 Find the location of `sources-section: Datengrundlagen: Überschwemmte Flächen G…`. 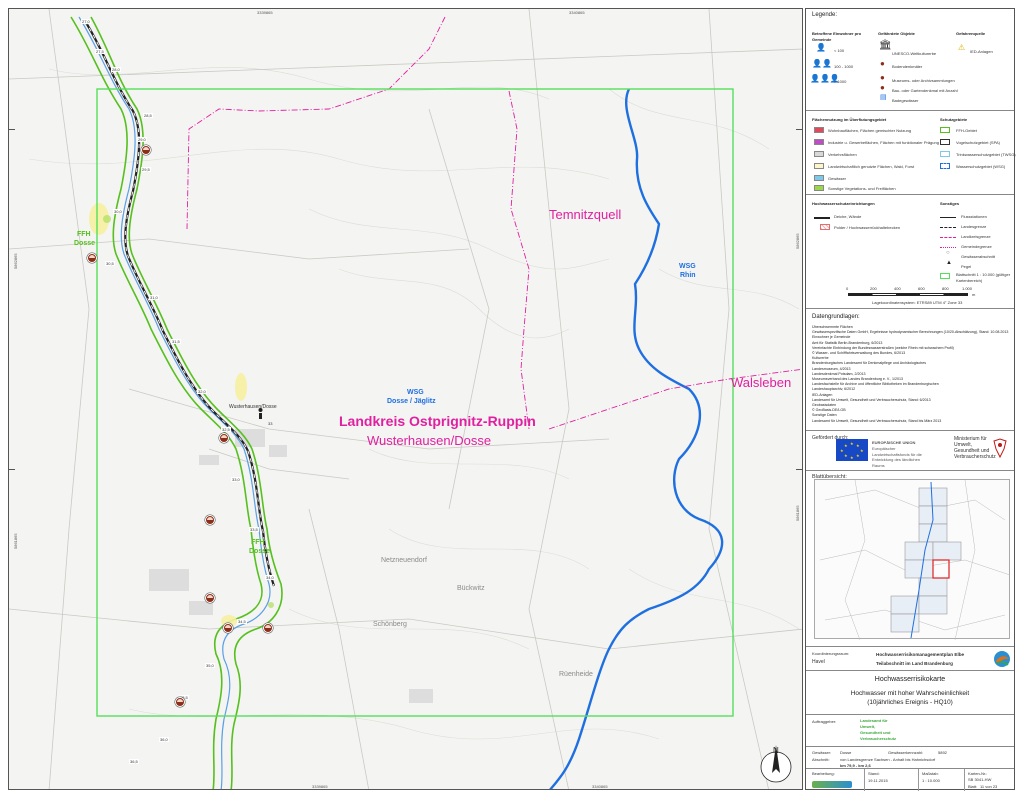

sources-section: Datengrundlagen: Überschwemmte Flächen G… is located at coordinates (910, 370).